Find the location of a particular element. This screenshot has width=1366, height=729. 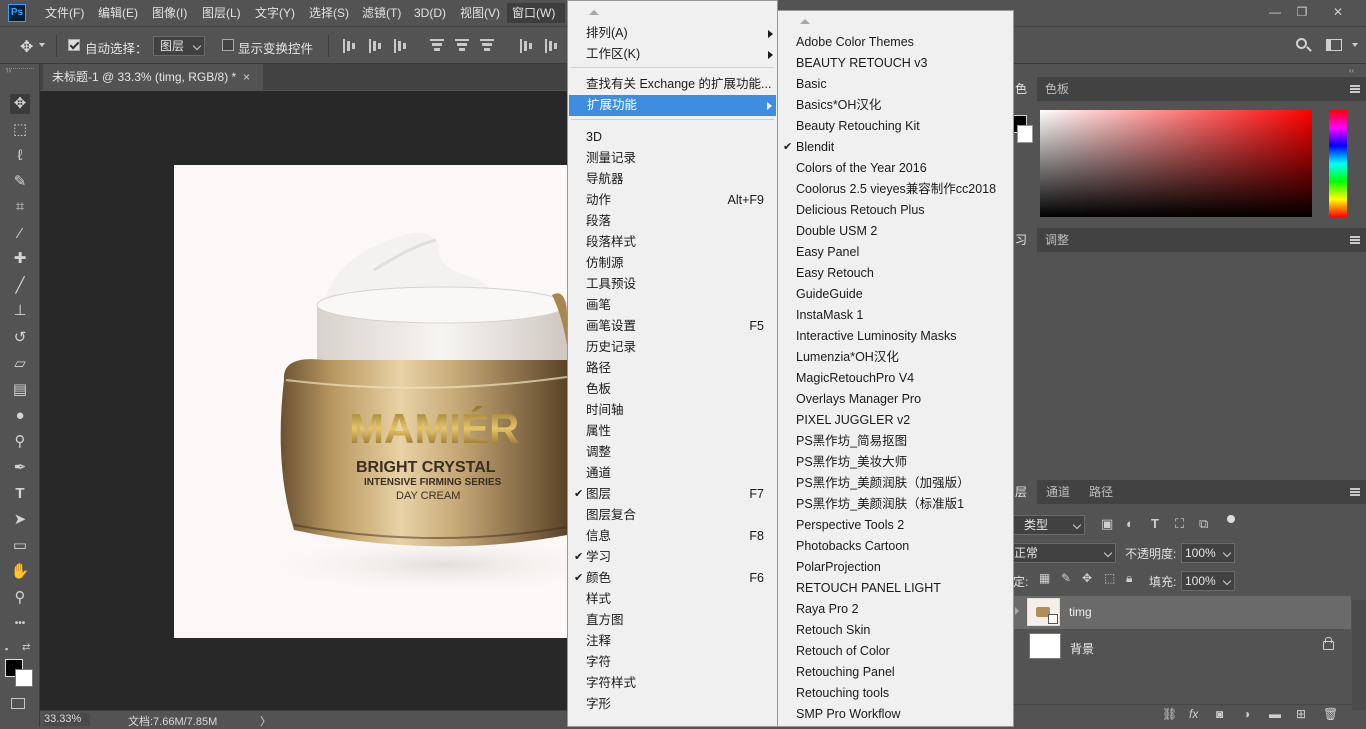

extension-menu-item: Interactive Luminosity Masks is located at coordinates (895, 336).